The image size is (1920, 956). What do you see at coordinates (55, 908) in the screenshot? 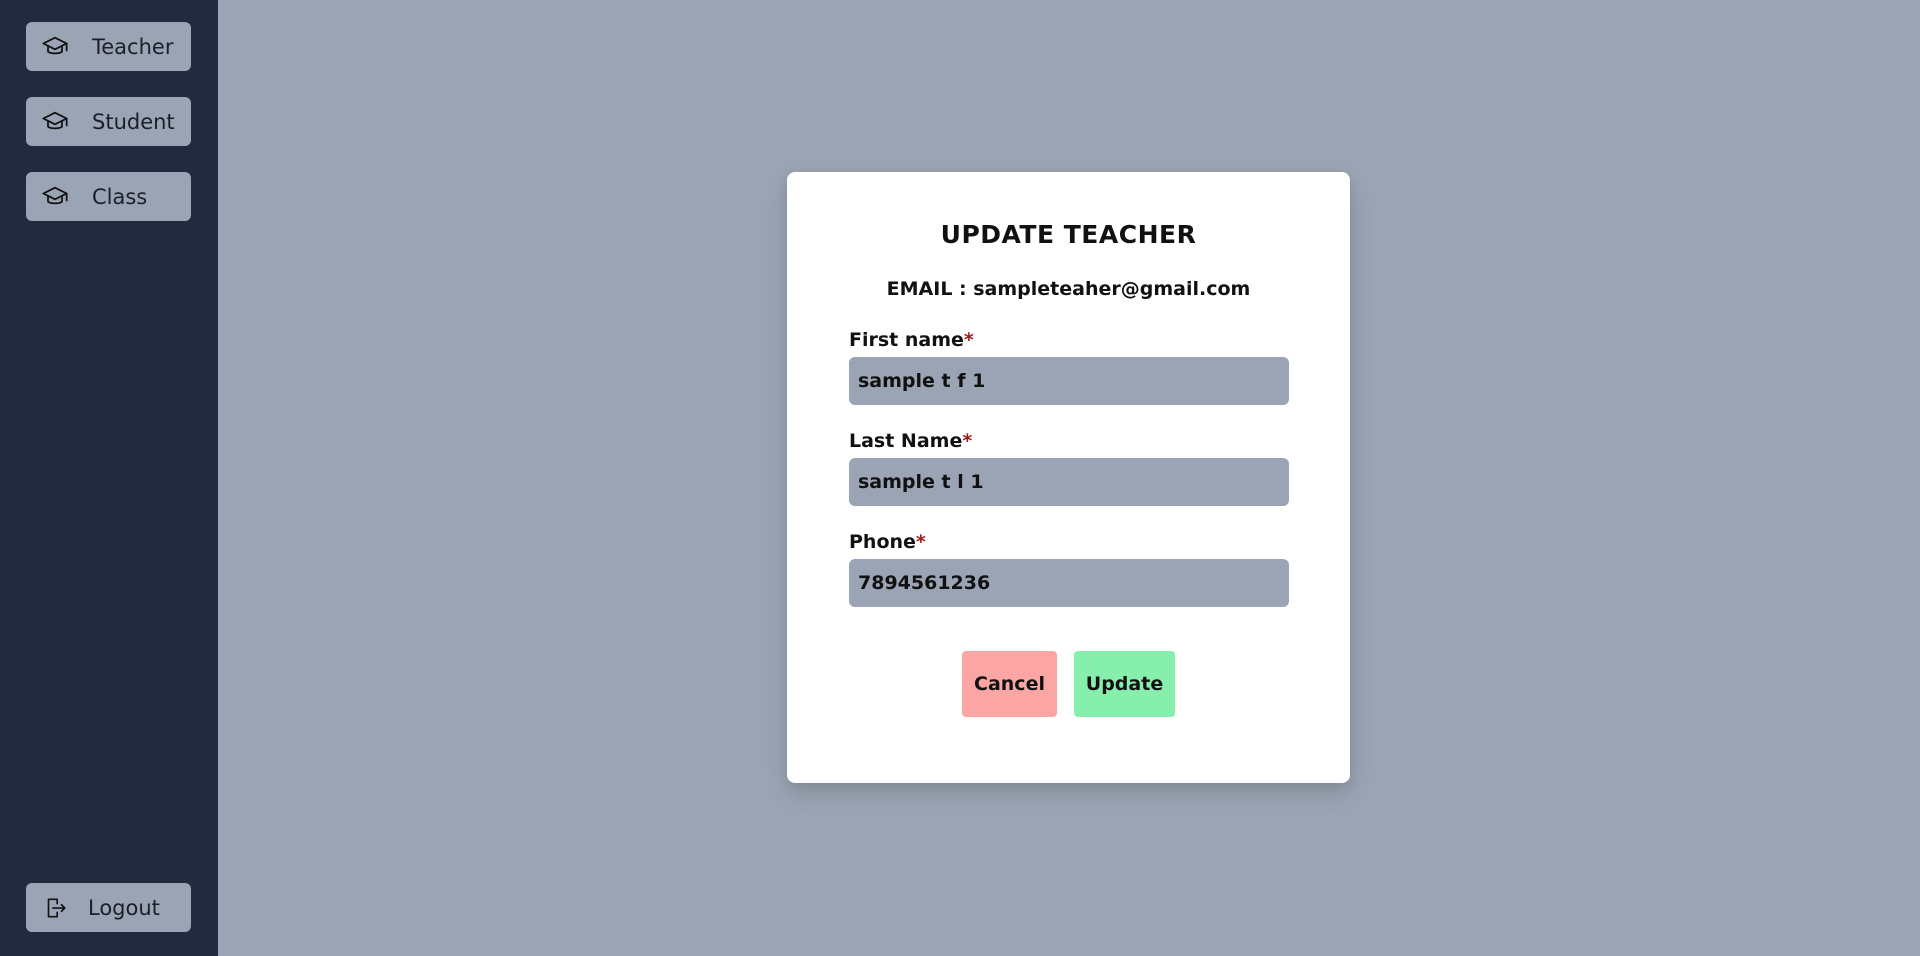
I see `logout-icon` at bounding box center [55, 908].